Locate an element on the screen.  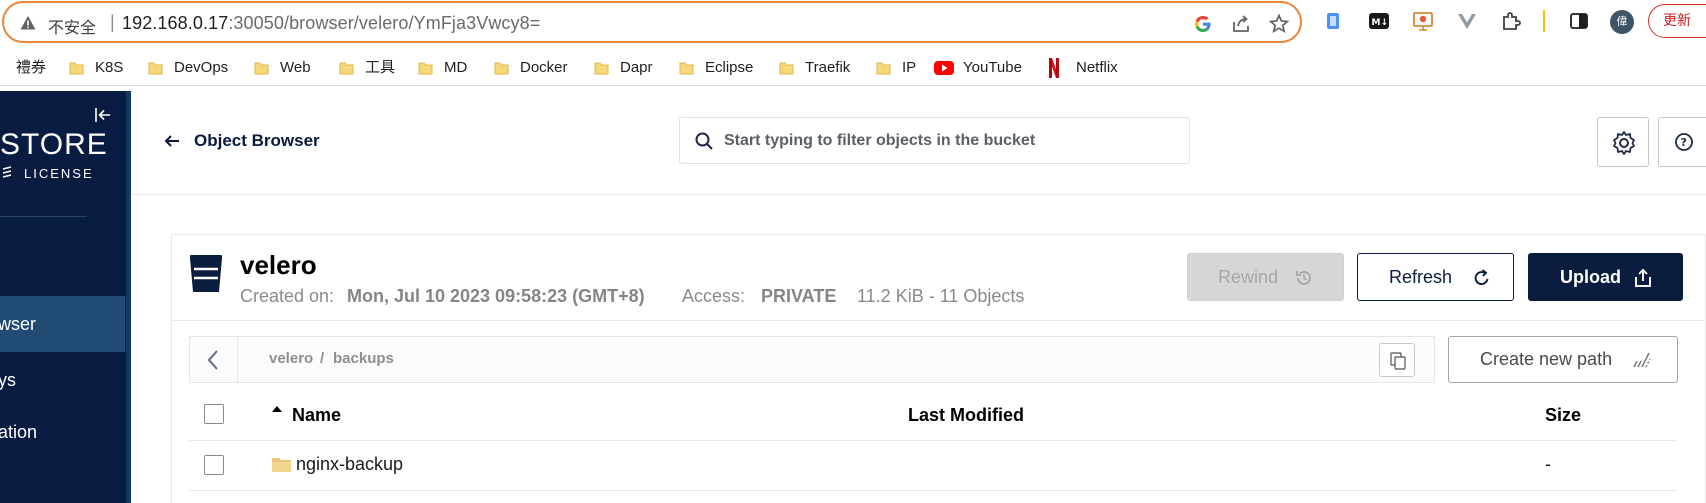
object-size: - is located at coordinates (1548, 464).